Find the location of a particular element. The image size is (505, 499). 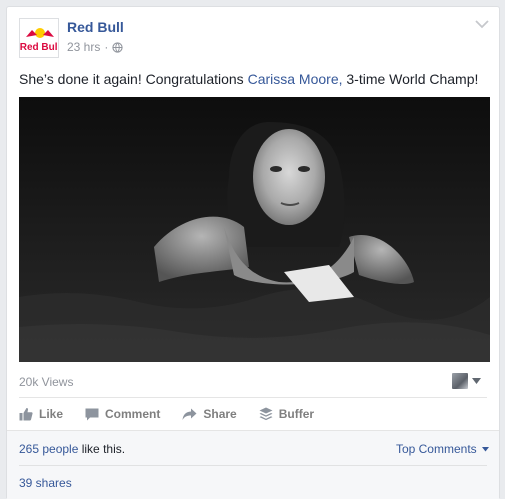

buffer-button: Buffer is located at coordinates (286, 414).